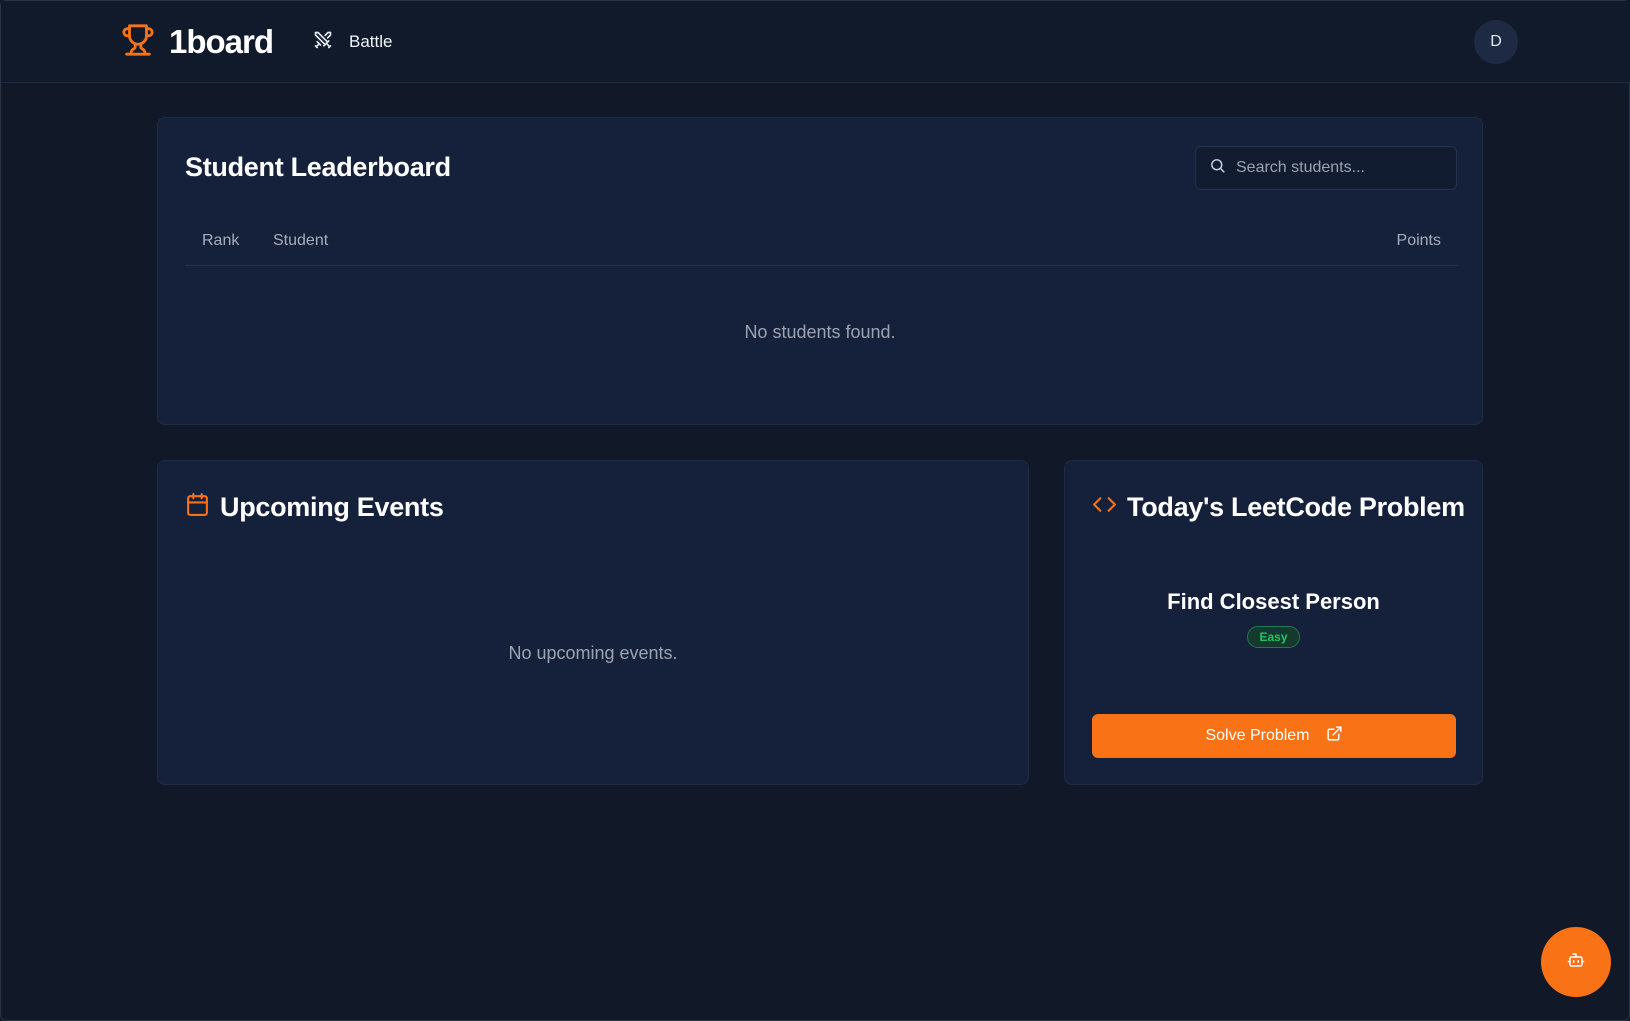 Image resolution: width=1630 pixels, height=1021 pixels. What do you see at coordinates (1217, 168) in the screenshot?
I see `search-icon` at bounding box center [1217, 168].